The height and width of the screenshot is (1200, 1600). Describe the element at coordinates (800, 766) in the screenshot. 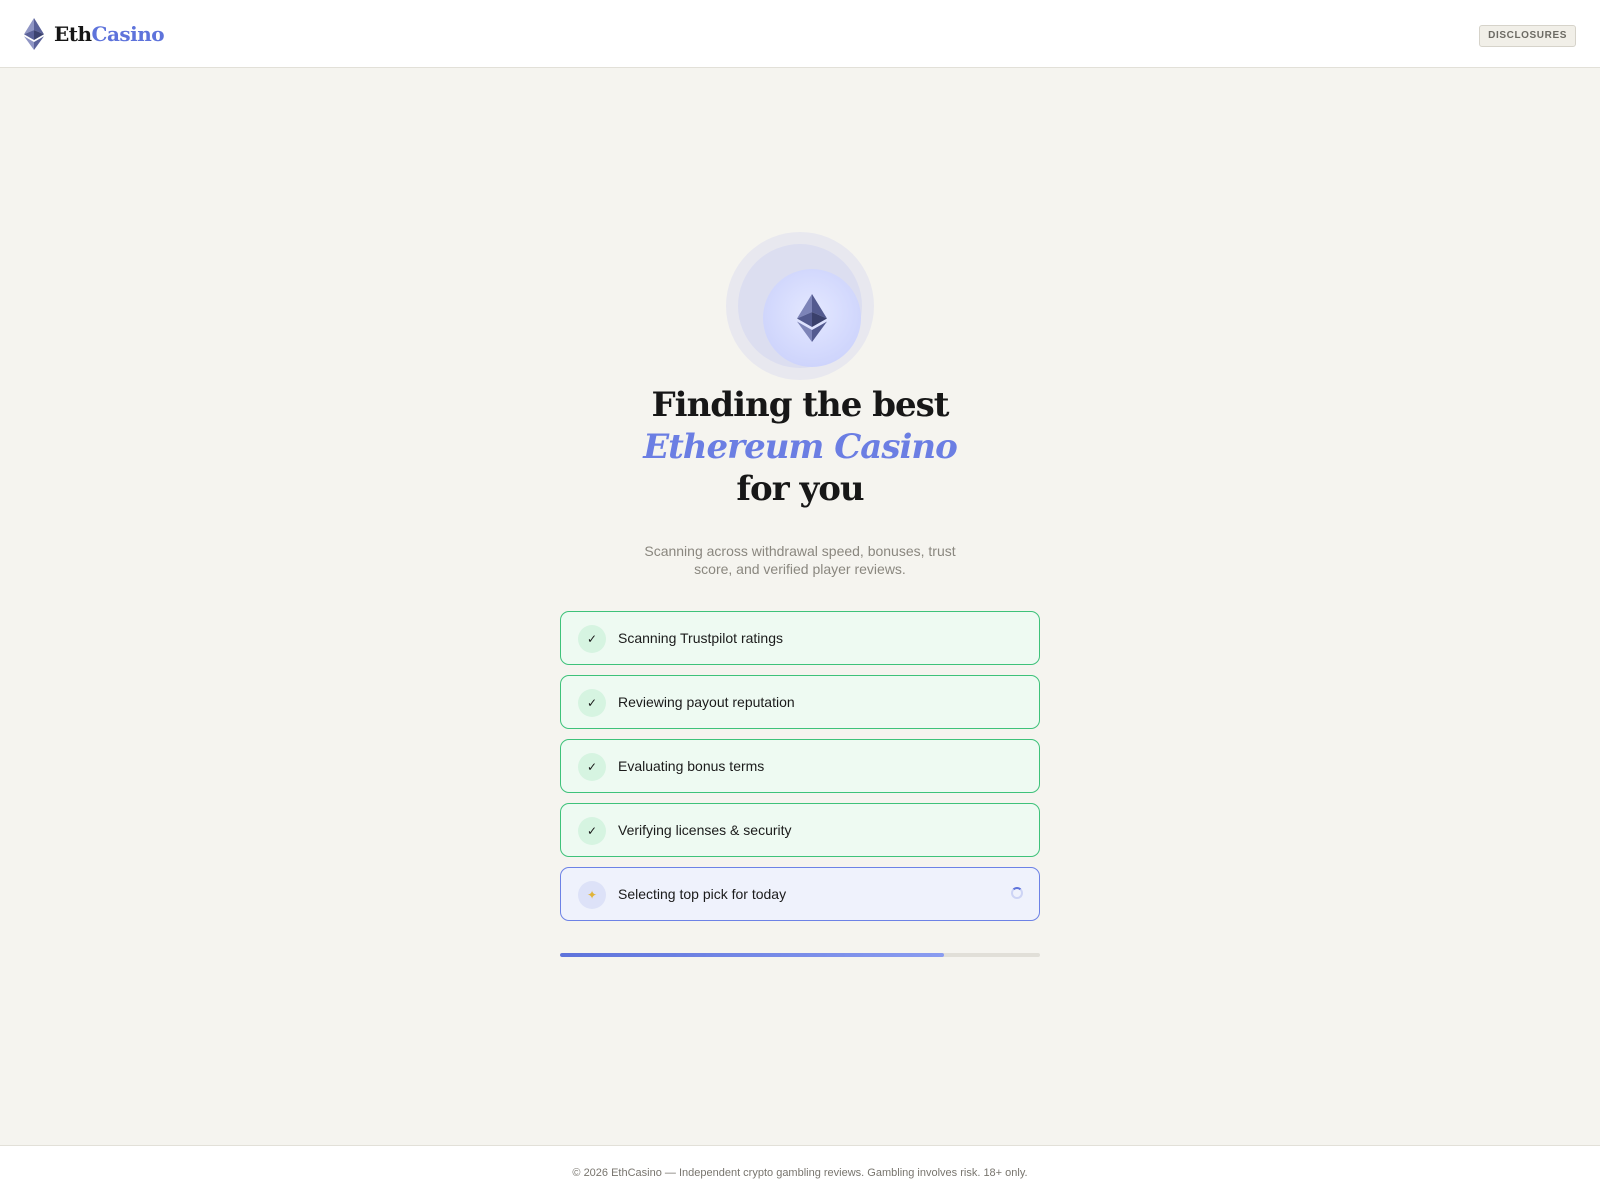

I see `step-bonus: ✓ Evaluating bonus terms` at that location.